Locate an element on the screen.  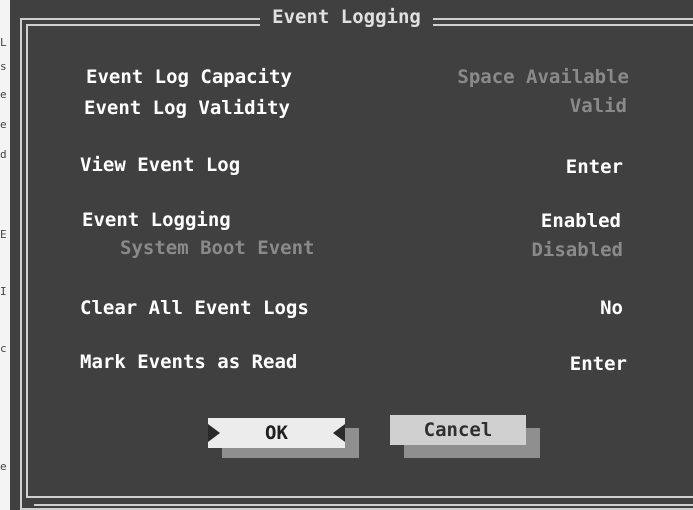
view-event-log-value: Enter is located at coordinates (594, 167).